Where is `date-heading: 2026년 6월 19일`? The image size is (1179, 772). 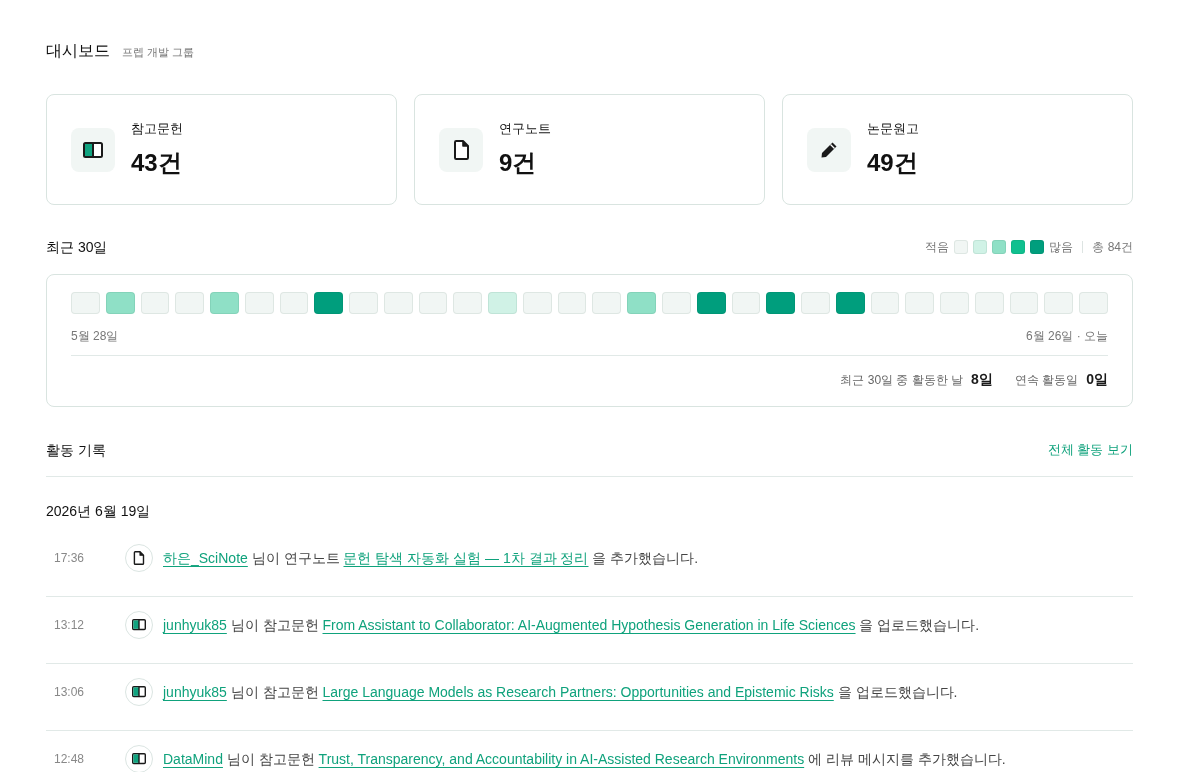
date-heading: 2026년 6월 19일 is located at coordinates (98, 511).